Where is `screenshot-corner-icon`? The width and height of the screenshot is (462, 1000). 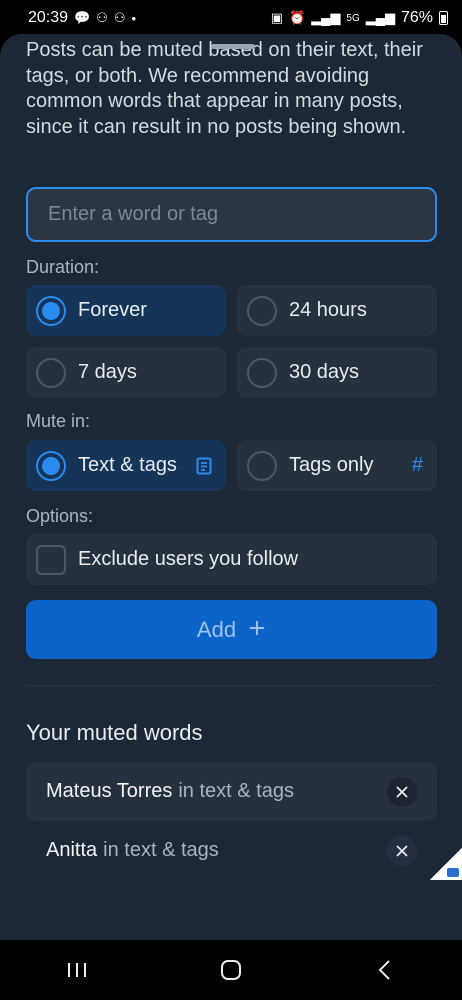 screenshot-corner-icon is located at coordinates (446, 864).